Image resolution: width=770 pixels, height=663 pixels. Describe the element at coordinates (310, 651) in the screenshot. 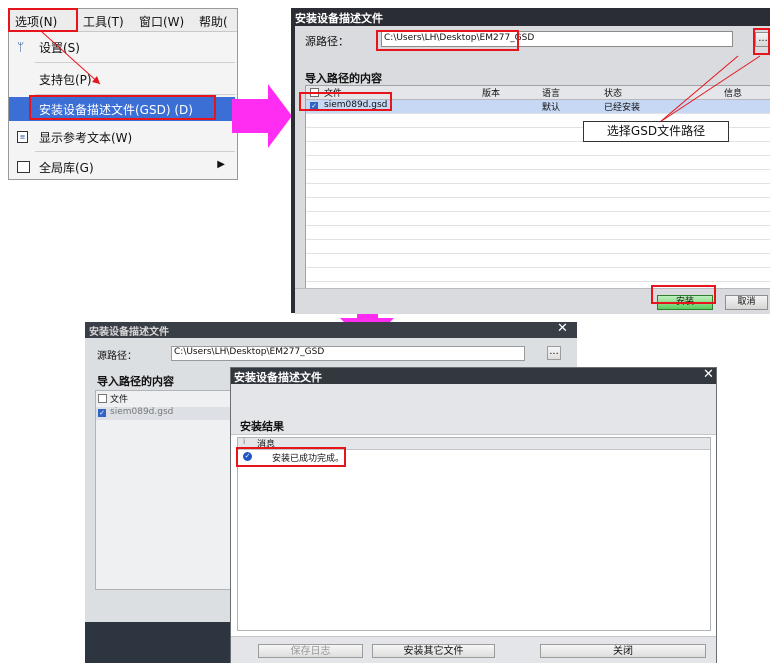

I see `save-log-button: 保存日志` at that location.